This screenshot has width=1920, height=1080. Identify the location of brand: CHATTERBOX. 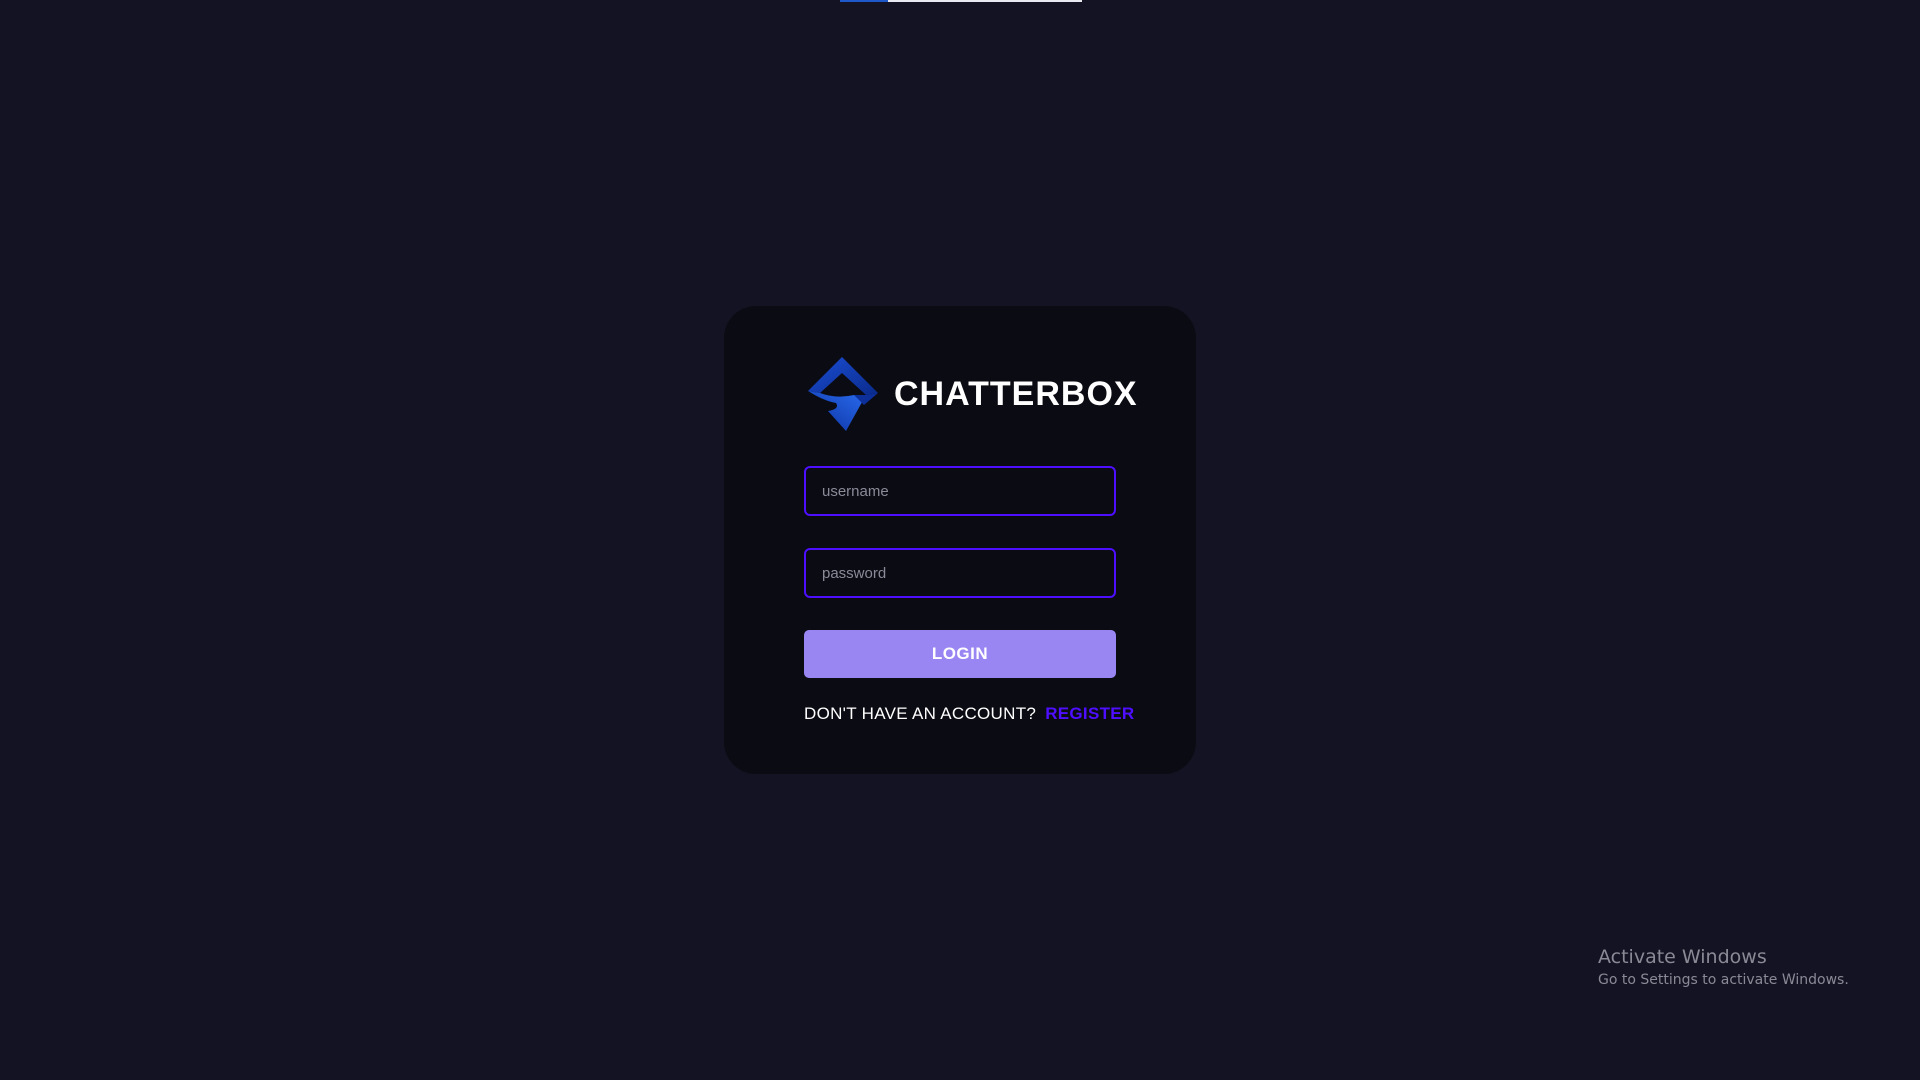
(971, 394).